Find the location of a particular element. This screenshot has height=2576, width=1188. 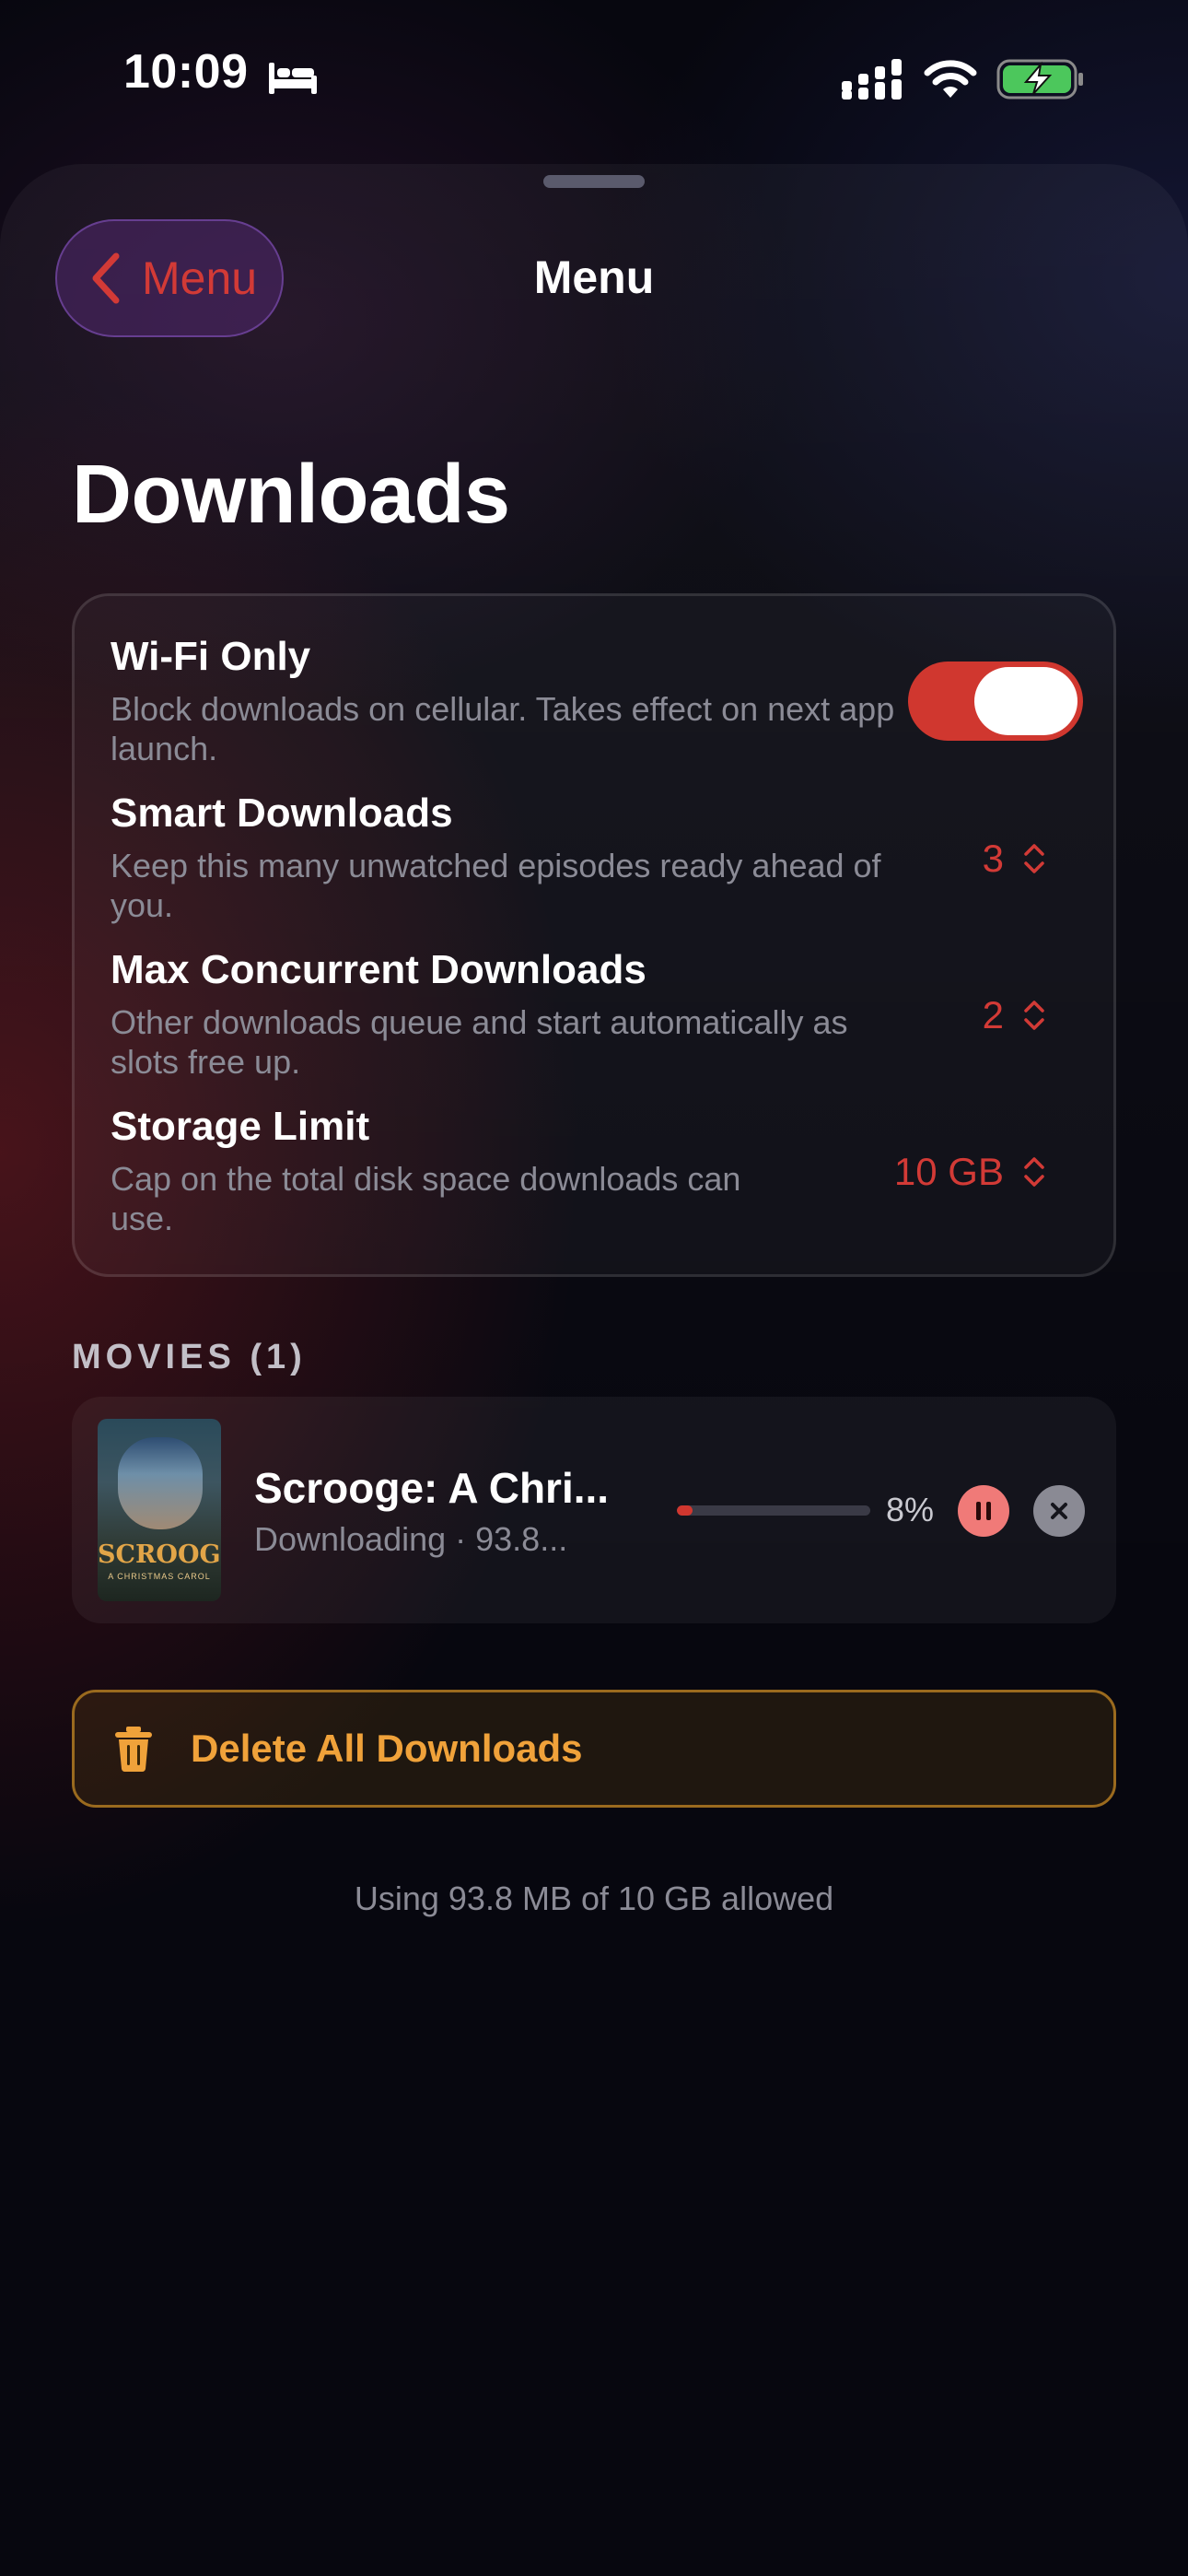

toggle-knob is located at coordinates (1026, 701).